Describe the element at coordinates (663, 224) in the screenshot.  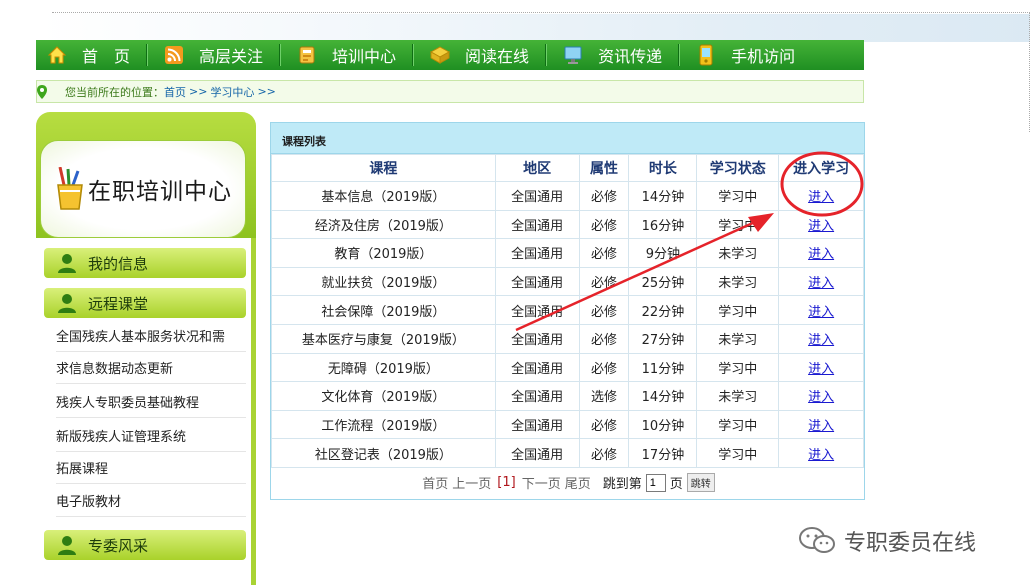
I see `course-duration-cell: 16分钟` at that location.